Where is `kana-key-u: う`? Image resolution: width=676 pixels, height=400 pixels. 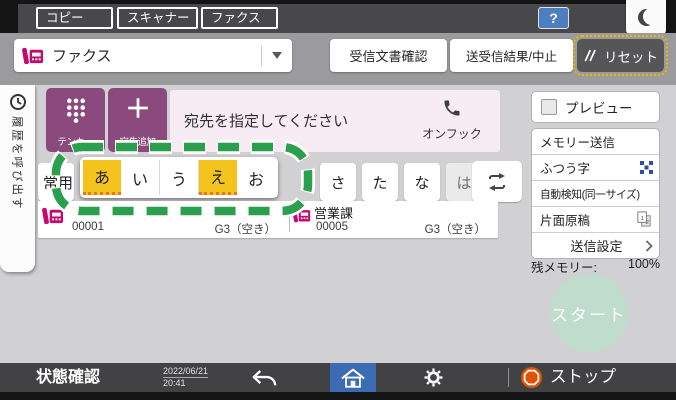 kana-key-u: う is located at coordinates (179, 177).